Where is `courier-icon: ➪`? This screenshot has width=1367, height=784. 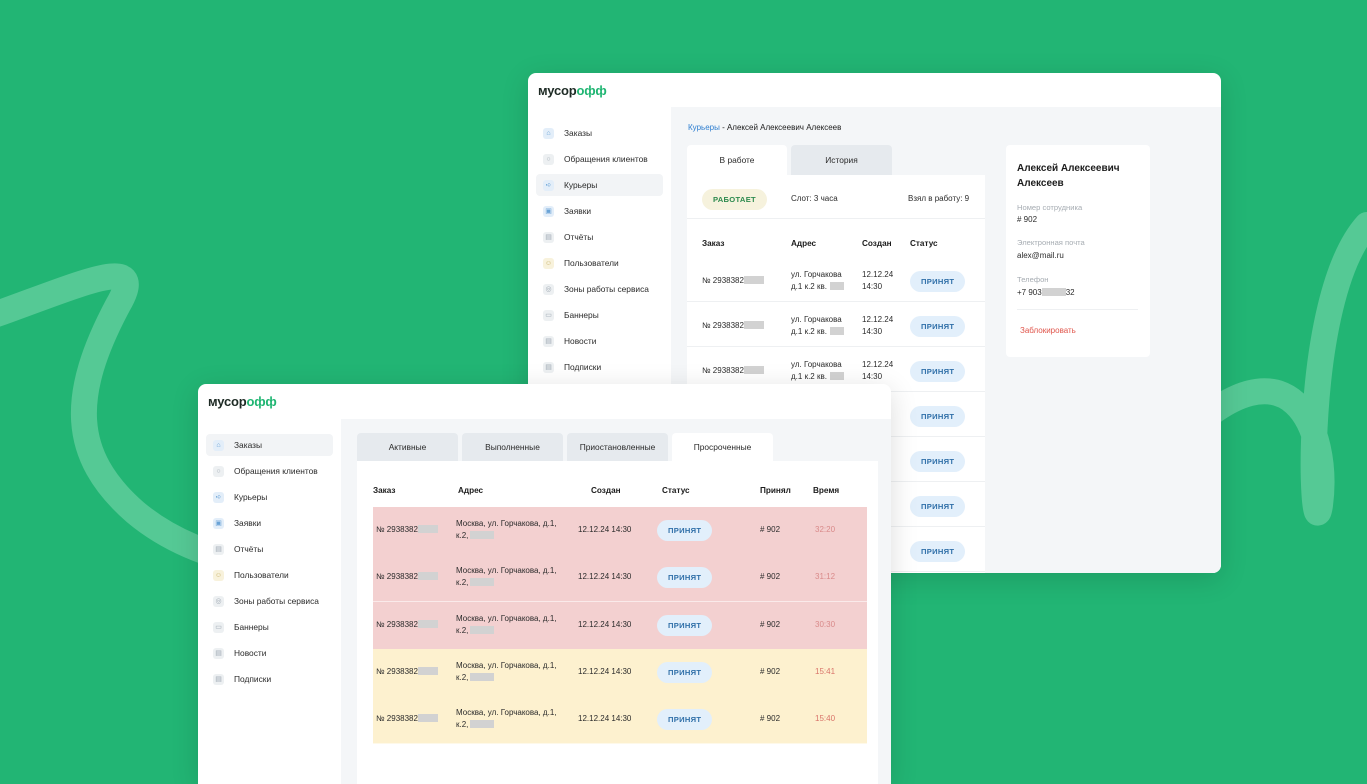 courier-icon: ➪ is located at coordinates (548, 185).